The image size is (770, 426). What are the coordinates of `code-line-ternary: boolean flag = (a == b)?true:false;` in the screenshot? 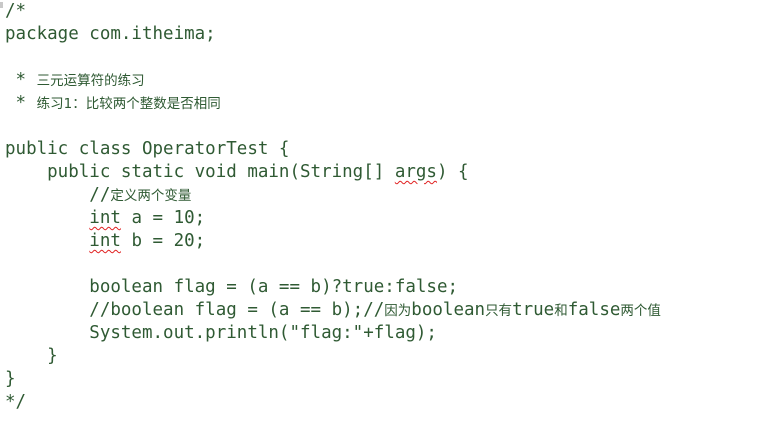 It's located at (231, 287).